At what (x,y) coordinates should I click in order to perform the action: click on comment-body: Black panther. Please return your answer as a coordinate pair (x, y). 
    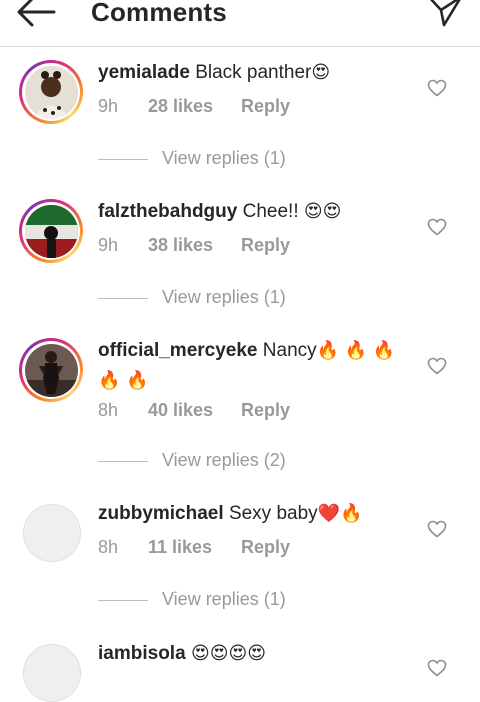
    Looking at the image, I should click on (253, 72).